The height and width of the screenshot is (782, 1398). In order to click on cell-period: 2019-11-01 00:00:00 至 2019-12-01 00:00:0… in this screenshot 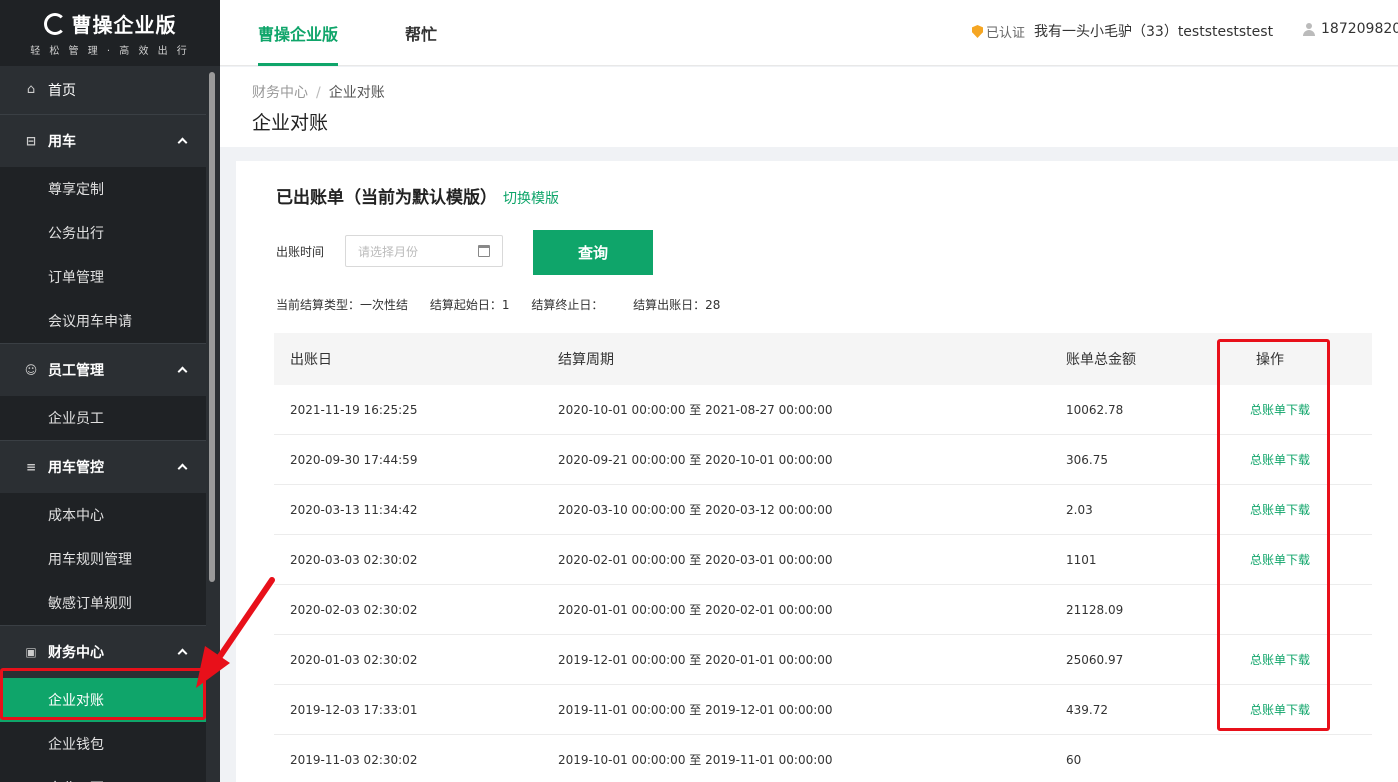, I will do `click(695, 710)`.